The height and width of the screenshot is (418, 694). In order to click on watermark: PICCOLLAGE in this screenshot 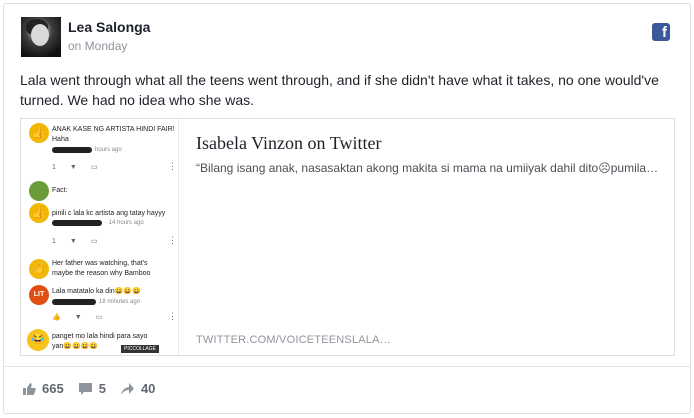, I will do `click(140, 349)`.